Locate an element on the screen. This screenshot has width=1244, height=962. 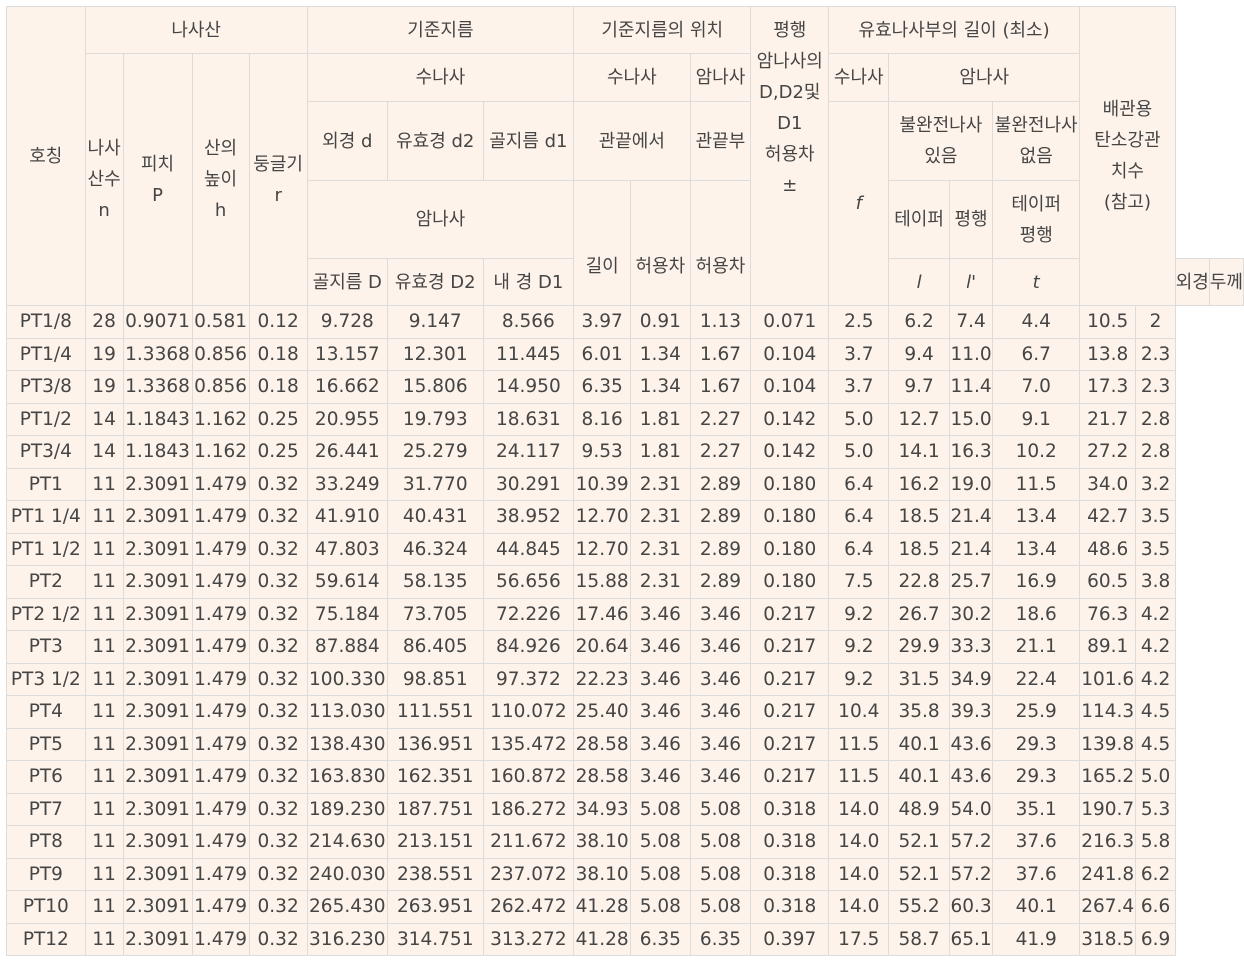
table-cell: 5.08 is located at coordinates (720, 809).